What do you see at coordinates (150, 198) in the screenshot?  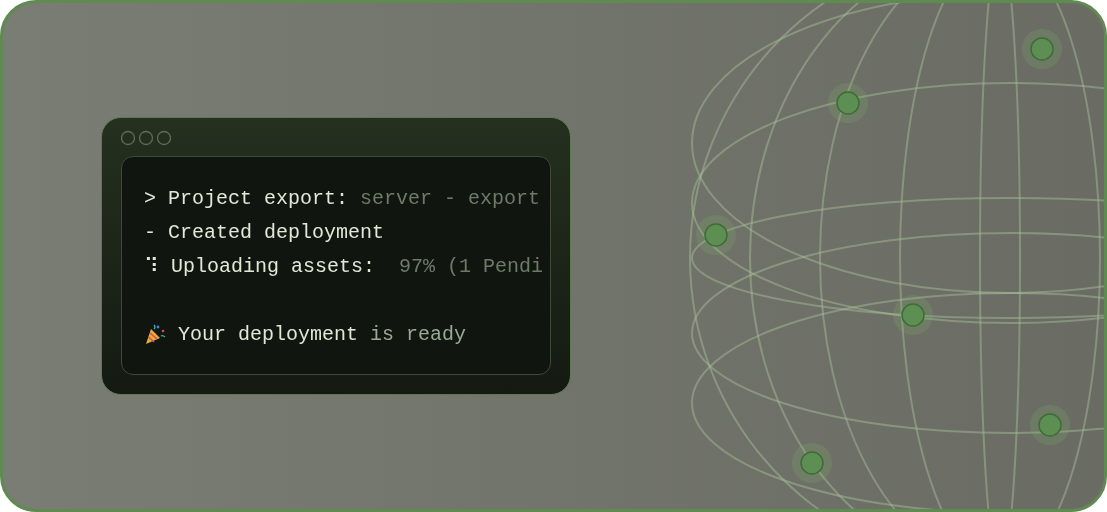 I see `prompt-symbol: >` at bounding box center [150, 198].